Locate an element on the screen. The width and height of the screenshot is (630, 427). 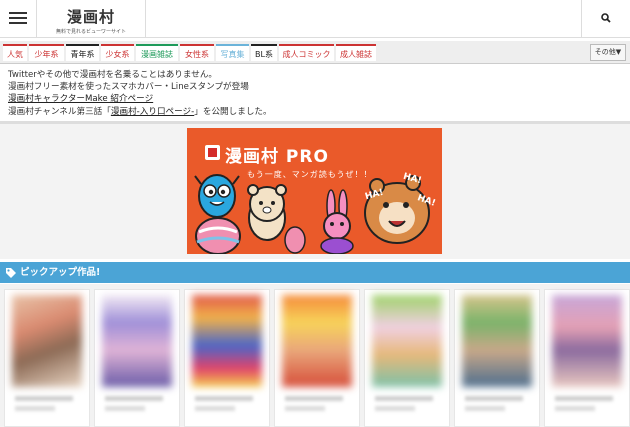
tab-label: 成人コミック is located at coordinates (306, 54).